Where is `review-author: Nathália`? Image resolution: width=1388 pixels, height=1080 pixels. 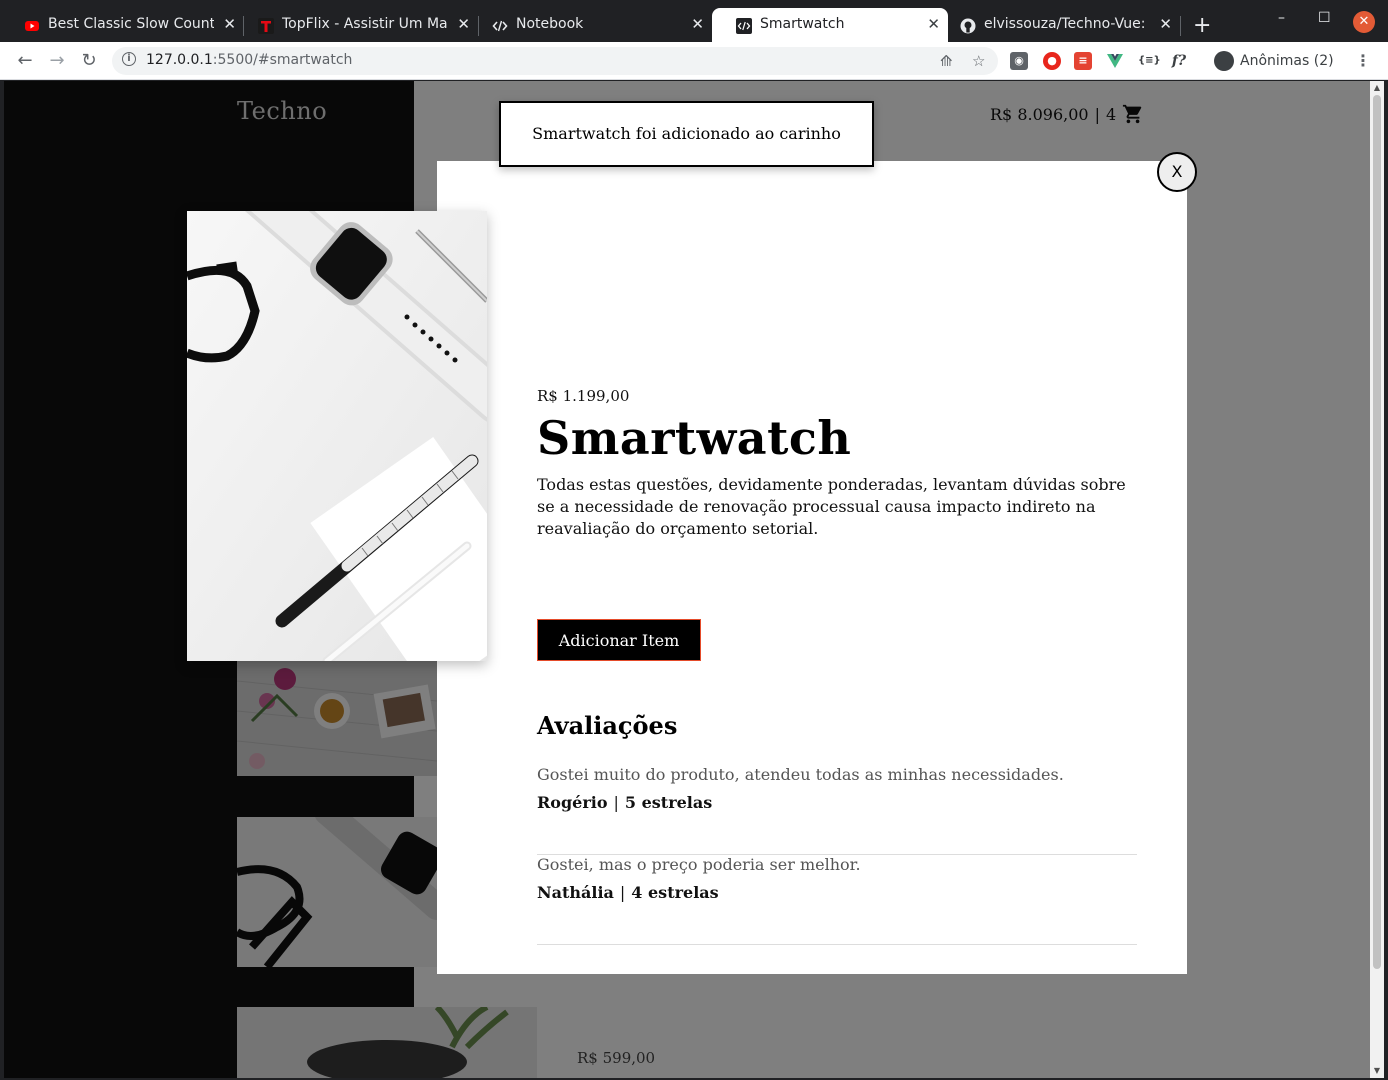
review-author: Nathália is located at coordinates (575, 892).